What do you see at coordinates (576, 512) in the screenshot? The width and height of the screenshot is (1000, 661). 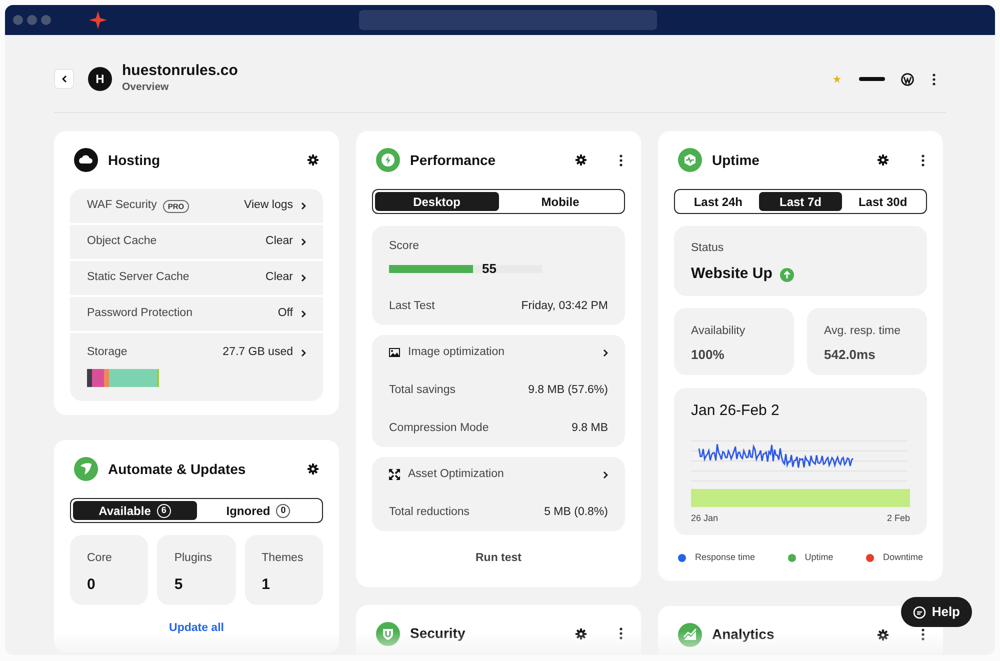 I see `row-value: 5 MB (0.8%)` at bounding box center [576, 512].